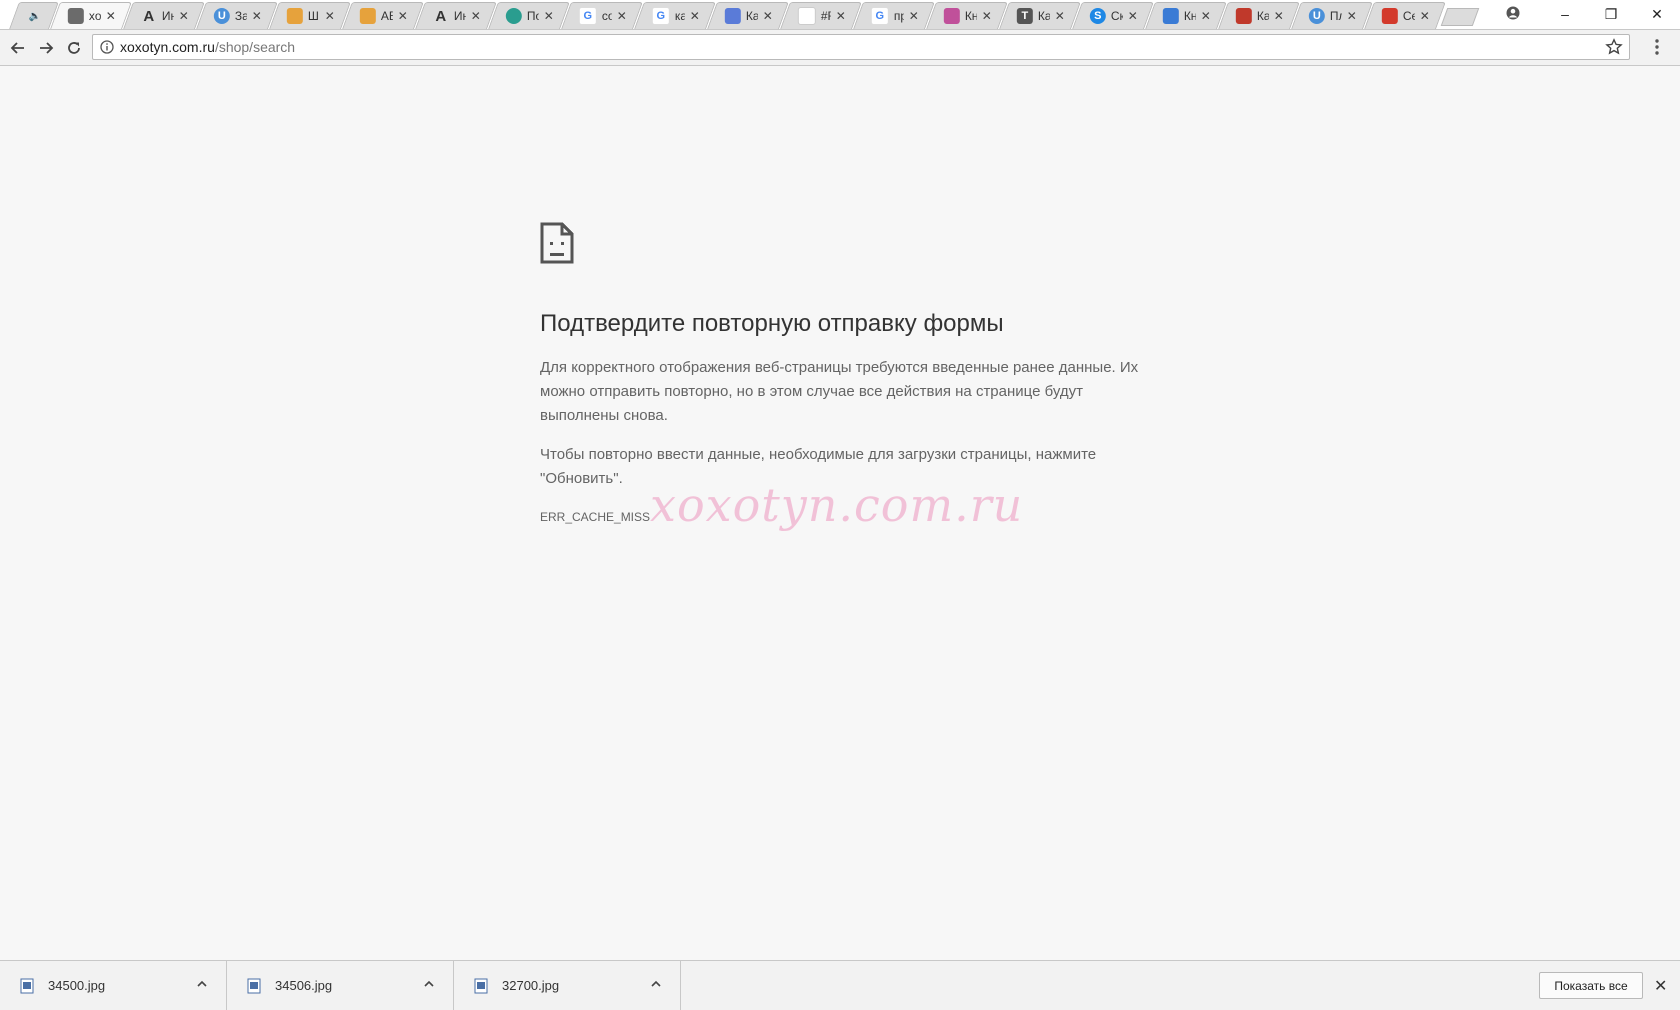  Describe the element at coordinates (1660, 986) in the screenshot. I see `close-shelf-icon: ✕` at that location.